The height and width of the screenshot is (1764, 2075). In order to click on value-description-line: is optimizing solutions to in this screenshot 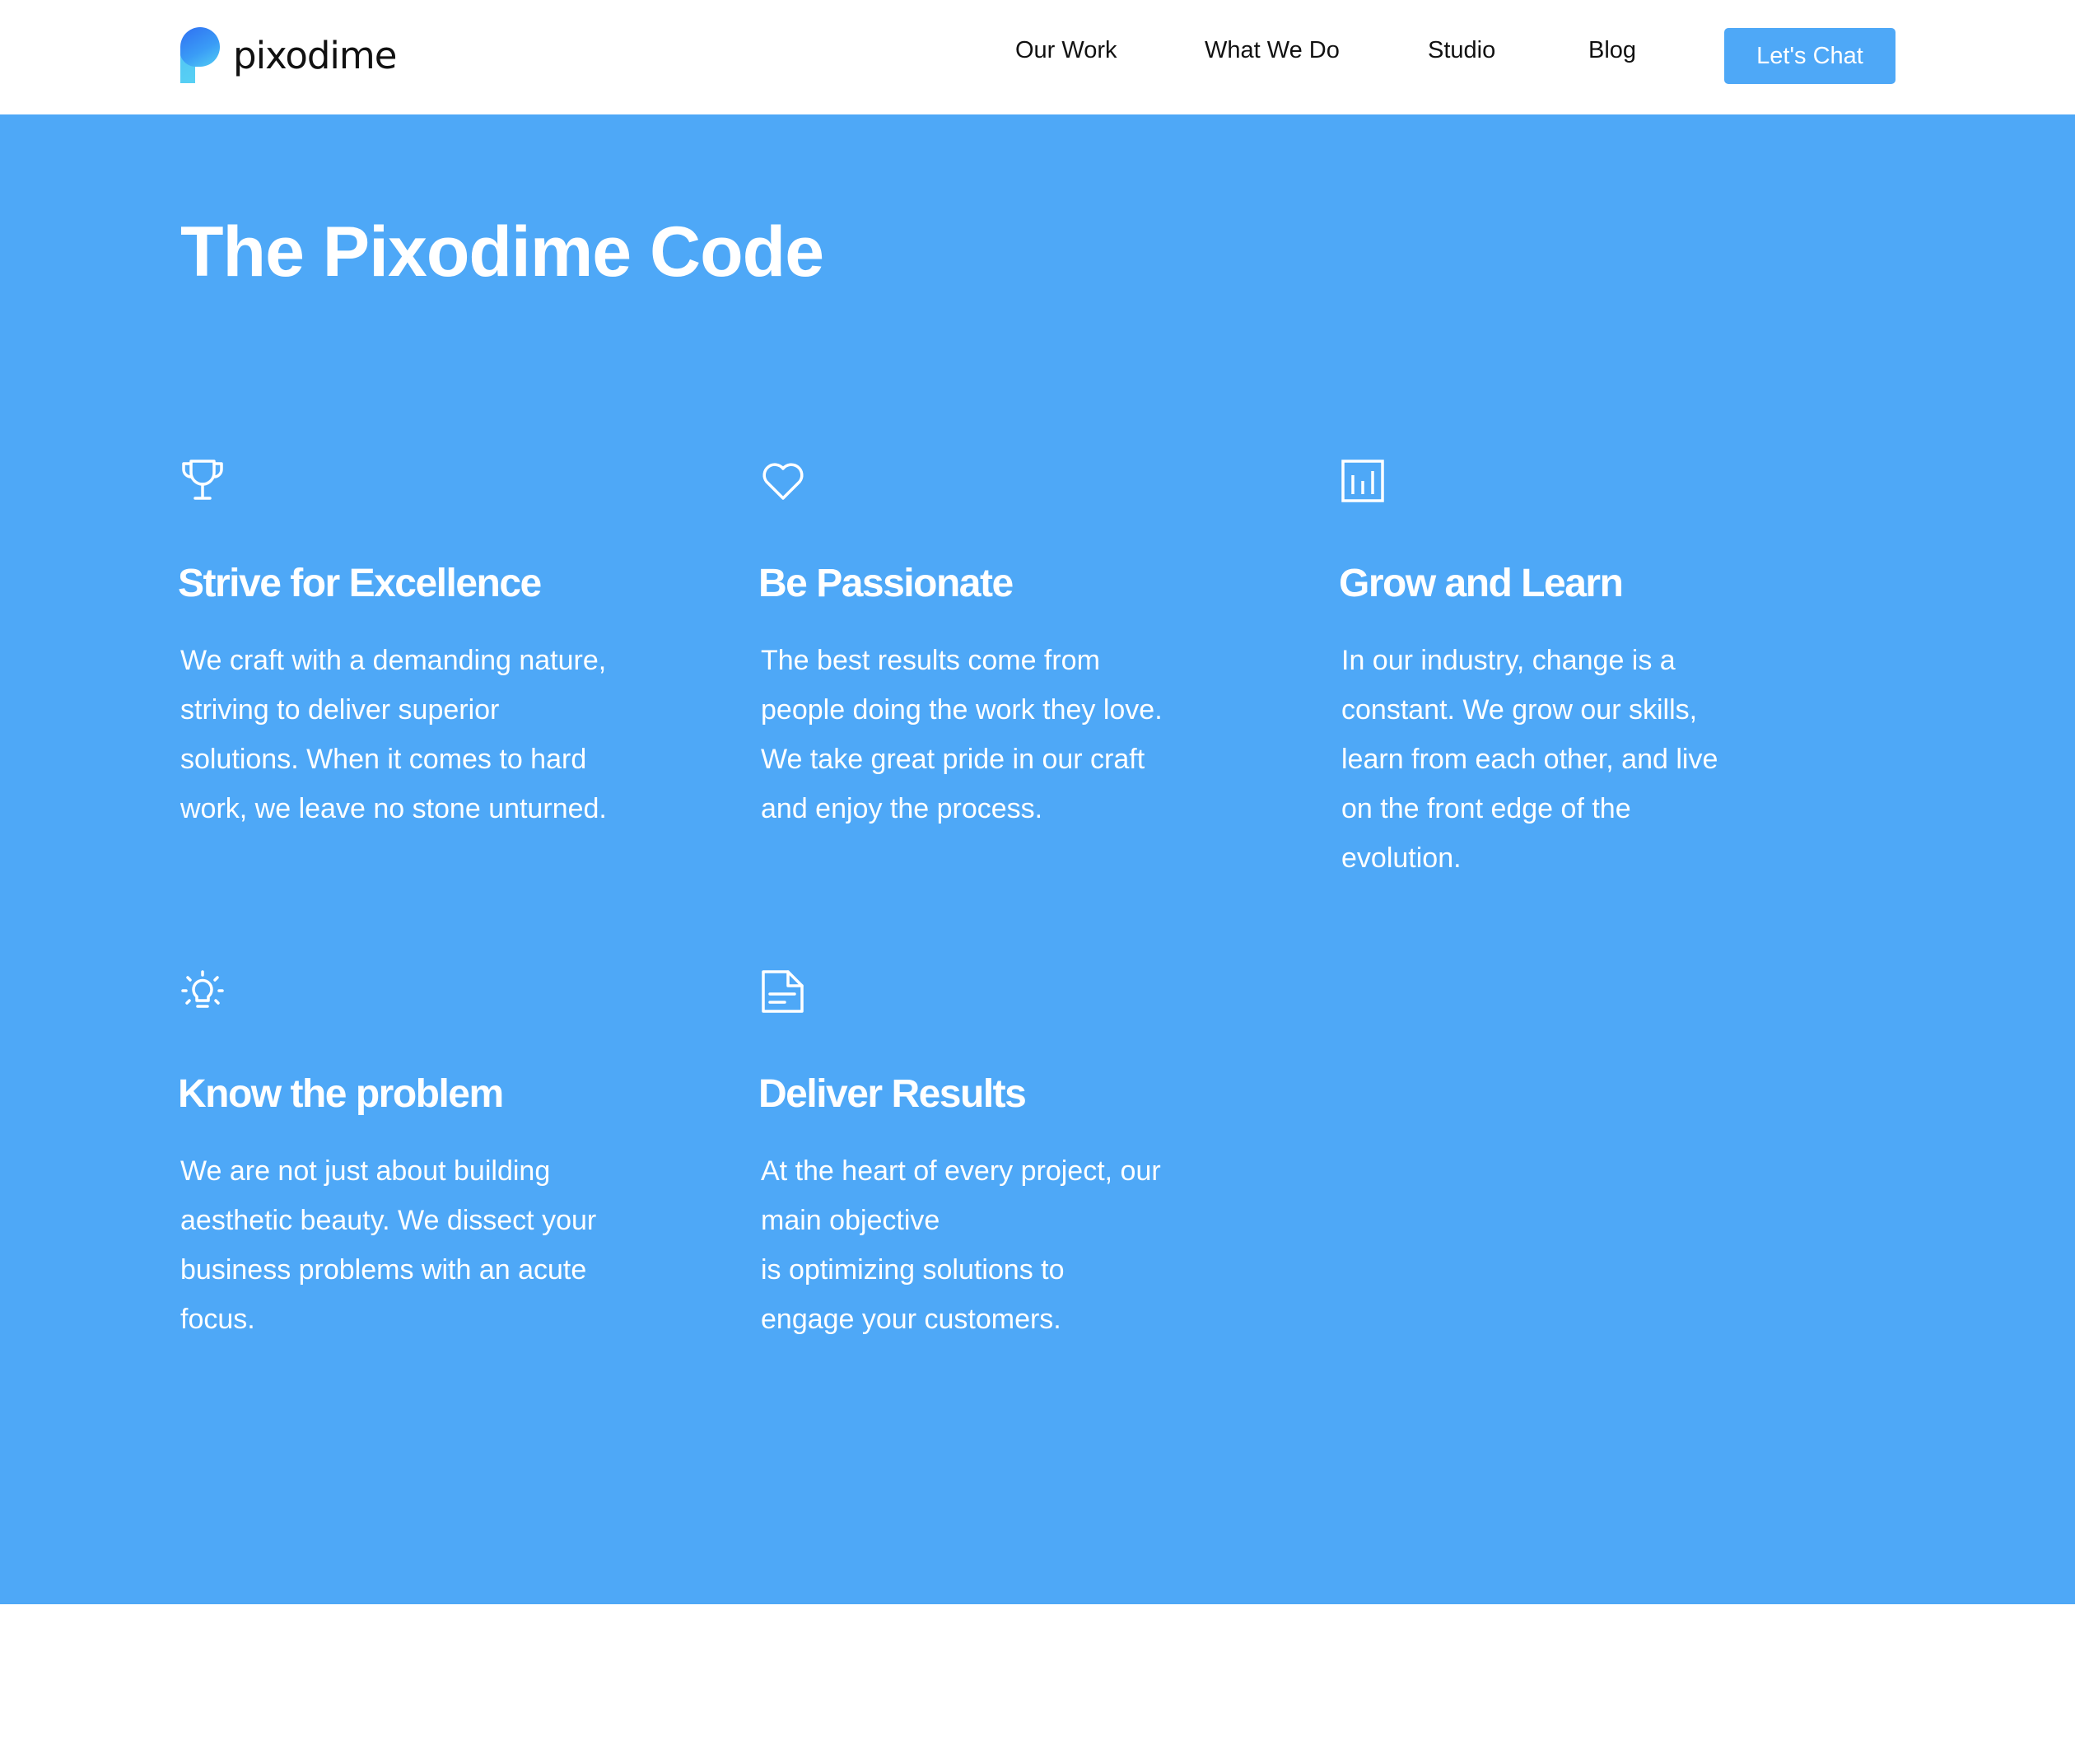, I will do `click(913, 1269)`.